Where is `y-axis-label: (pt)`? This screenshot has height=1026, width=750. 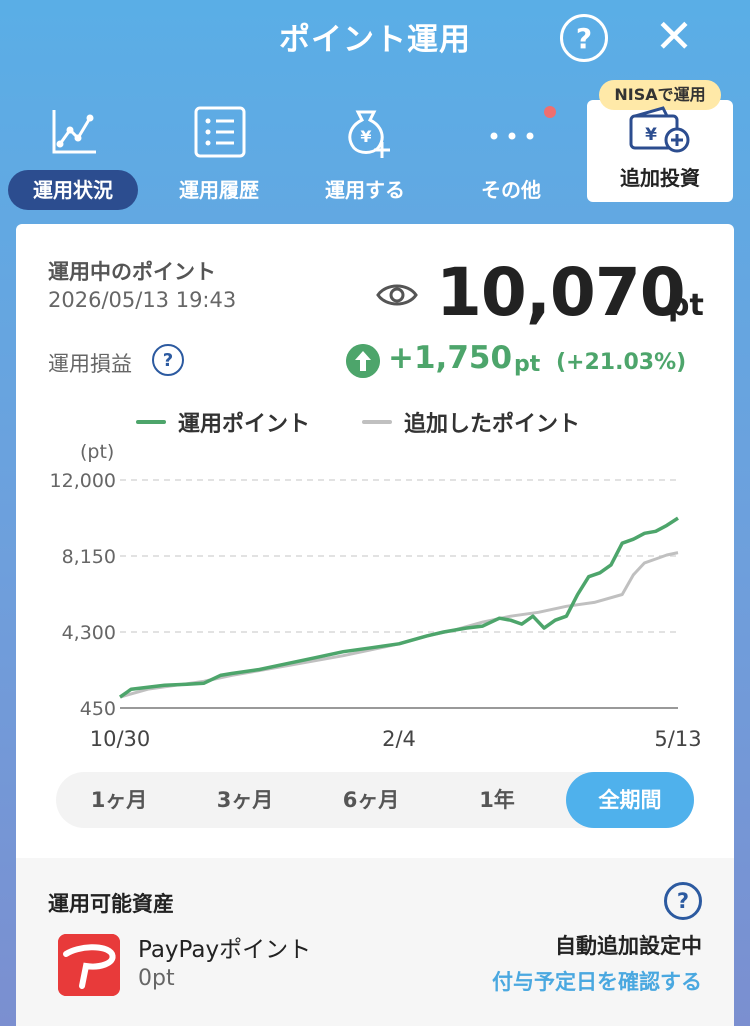
y-axis-label: (pt) is located at coordinates (97, 452).